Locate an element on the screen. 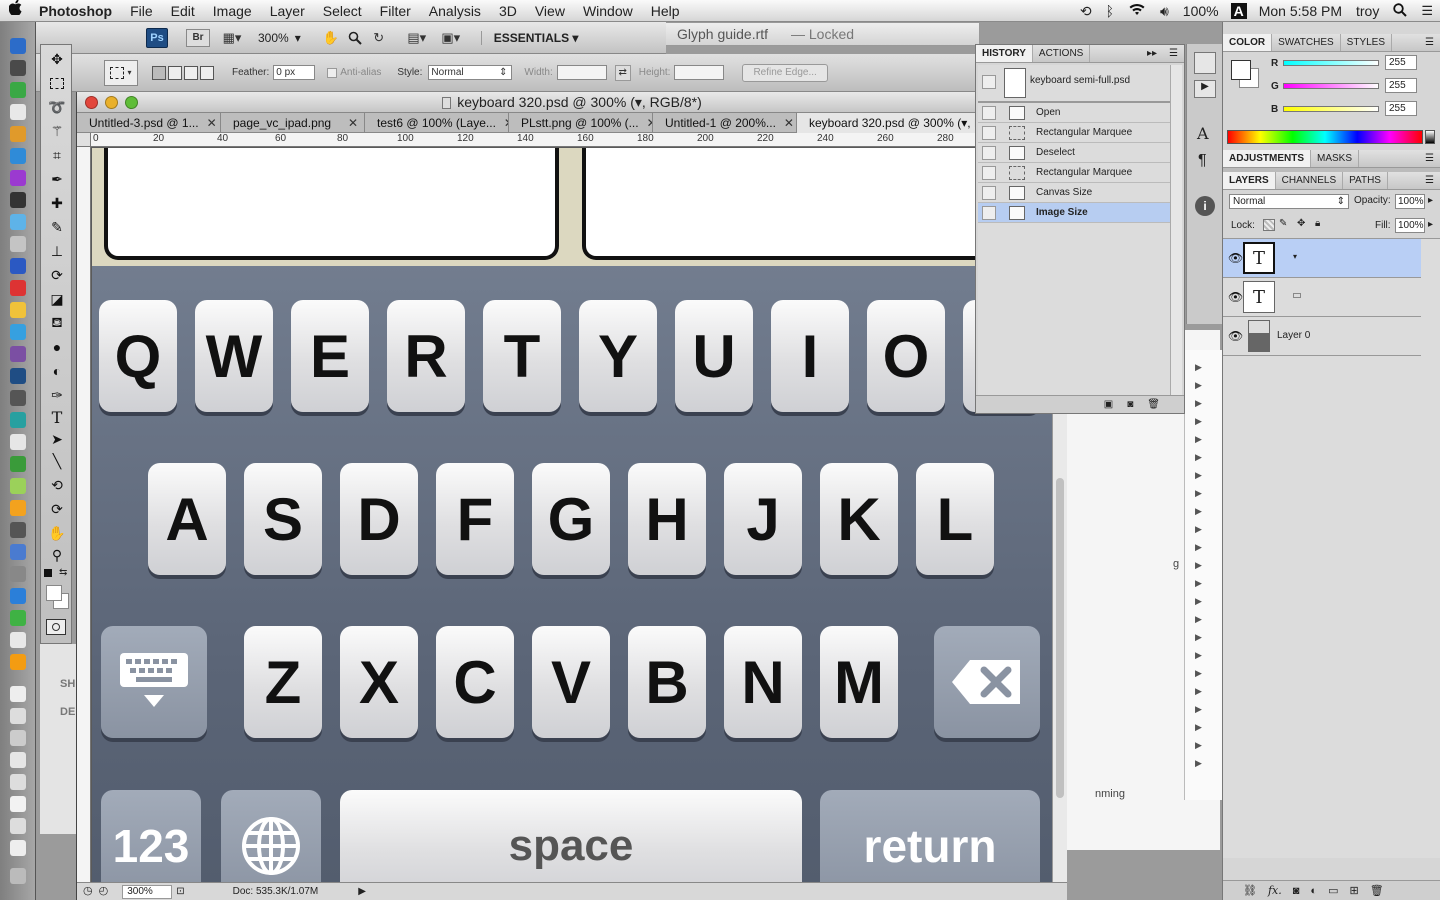  status-zoom-field: 300% is located at coordinates (147, 891).